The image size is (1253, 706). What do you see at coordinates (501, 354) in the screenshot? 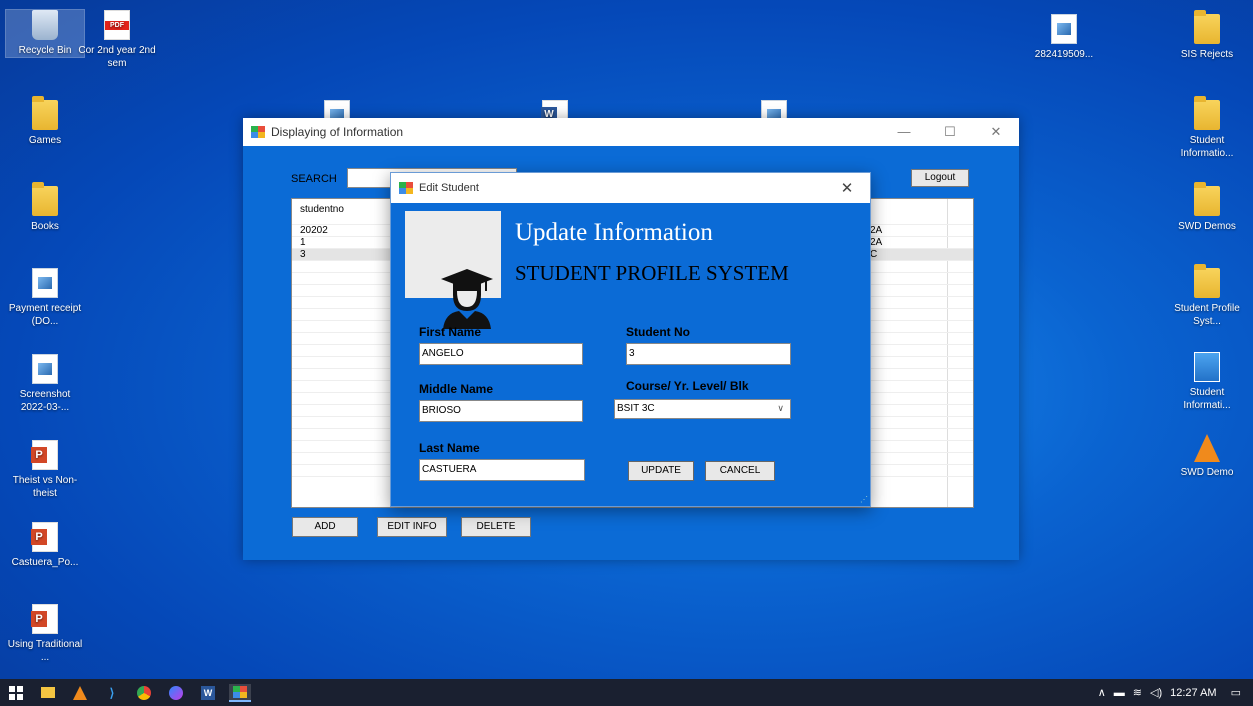
I see `first-name-field: ANGELO` at bounding box center [501, 354].